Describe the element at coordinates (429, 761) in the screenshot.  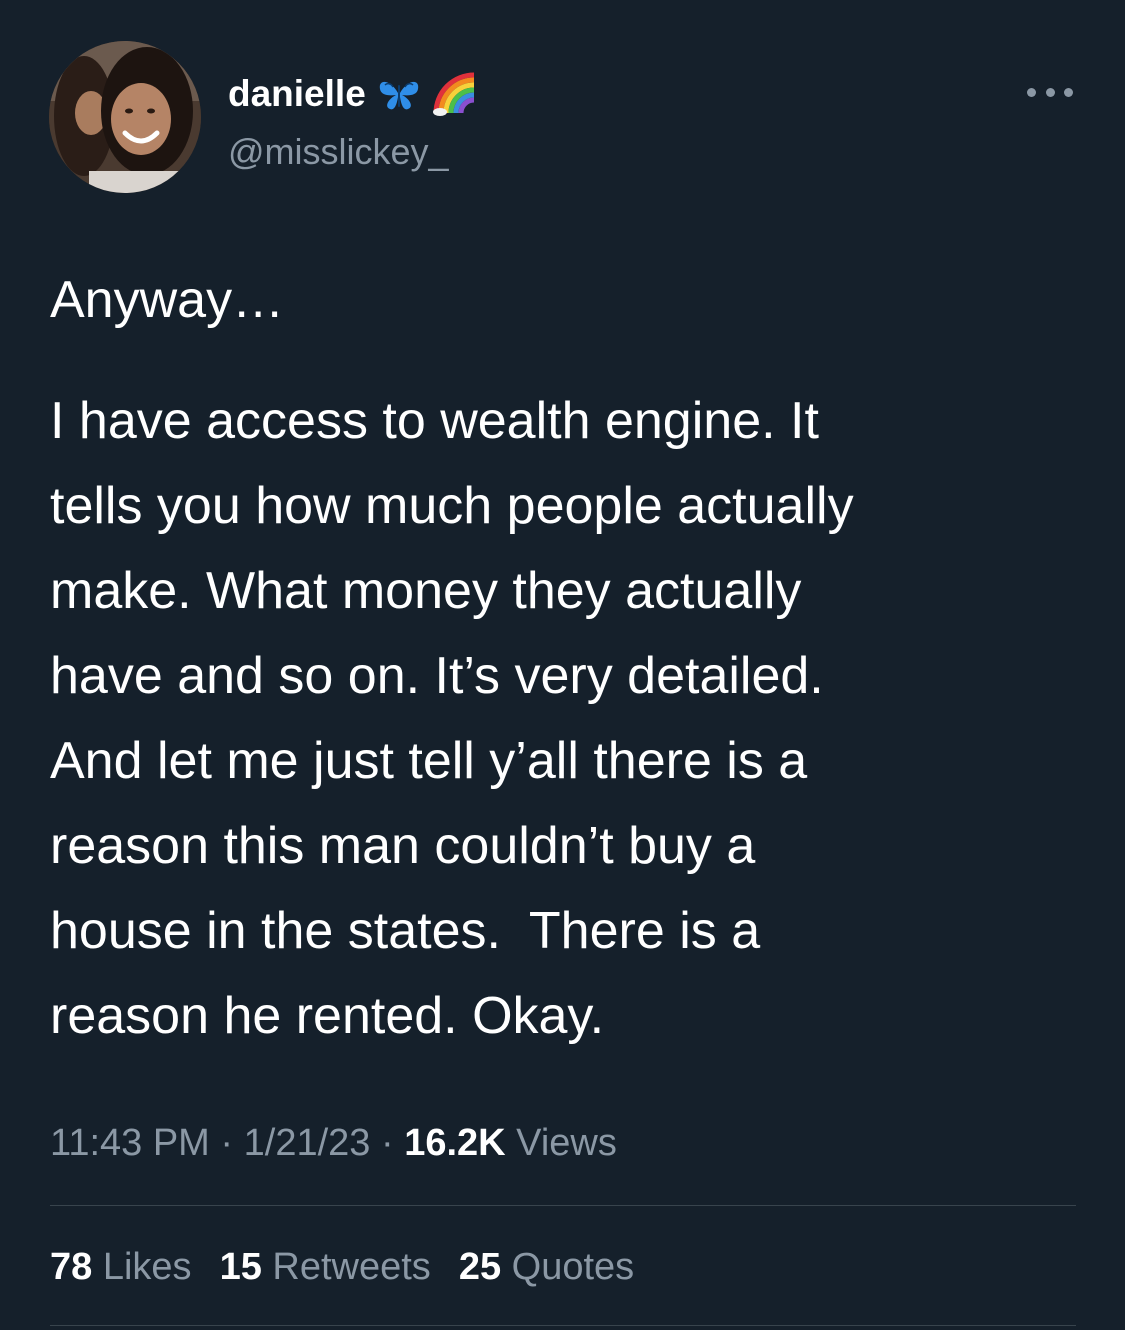
I see `tweet-line: And let me just tell y’all there is a` at that location.